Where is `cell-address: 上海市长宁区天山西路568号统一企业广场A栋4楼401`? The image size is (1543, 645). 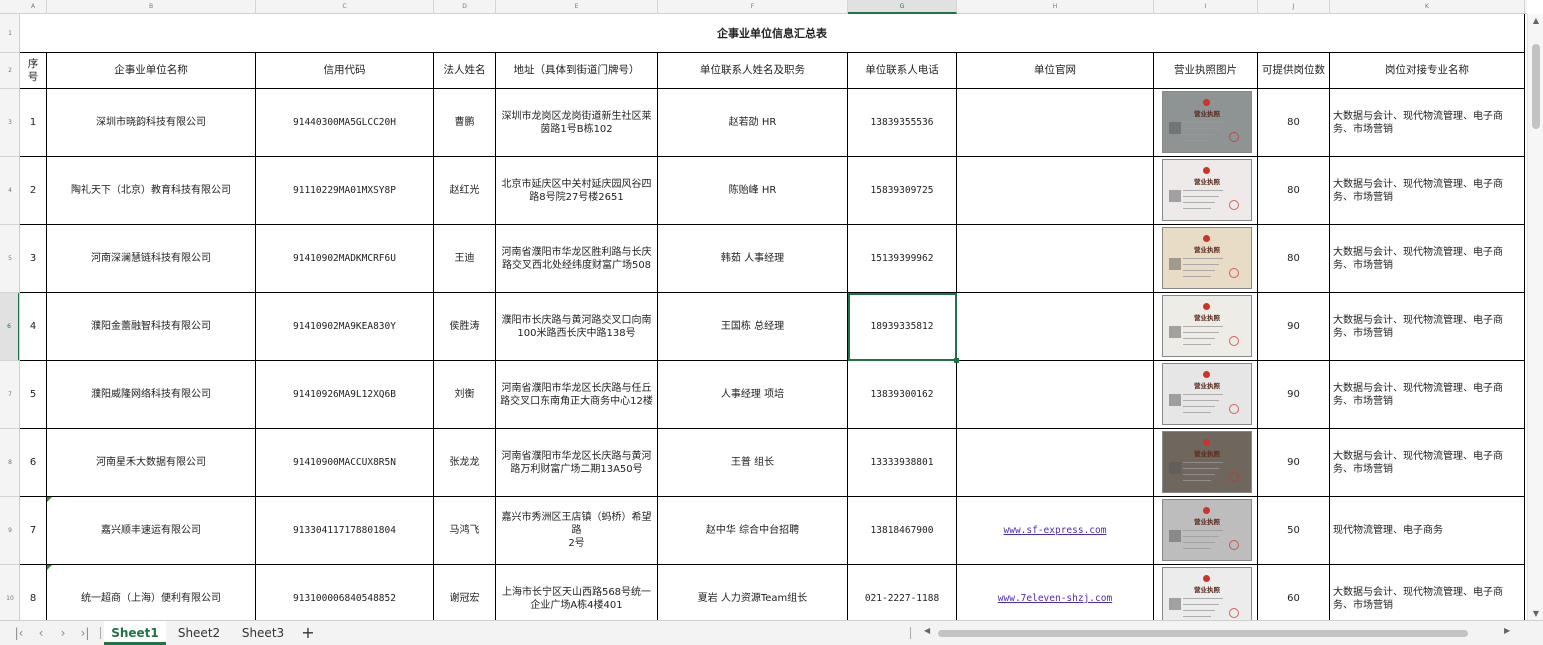 cell-address: 上海市长宁区天山西路568号统一企业广场A栋4楼401 is located at coordinates (577, 592).